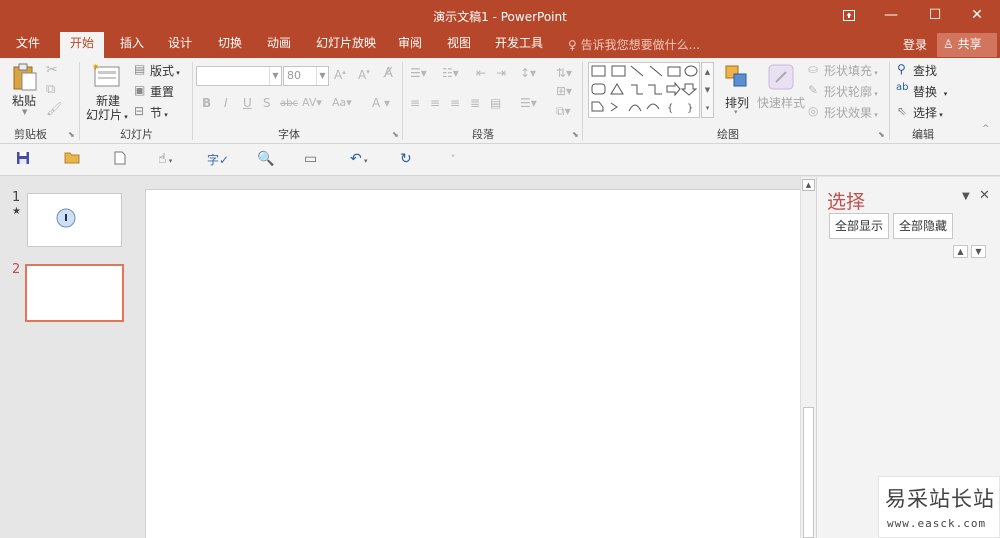 This screenshot has width=1000, height=538. What do you see at coordinates (279, 45) in the screenshot?
I see `tab-animations: 动画` at bounding box center [279, 45].